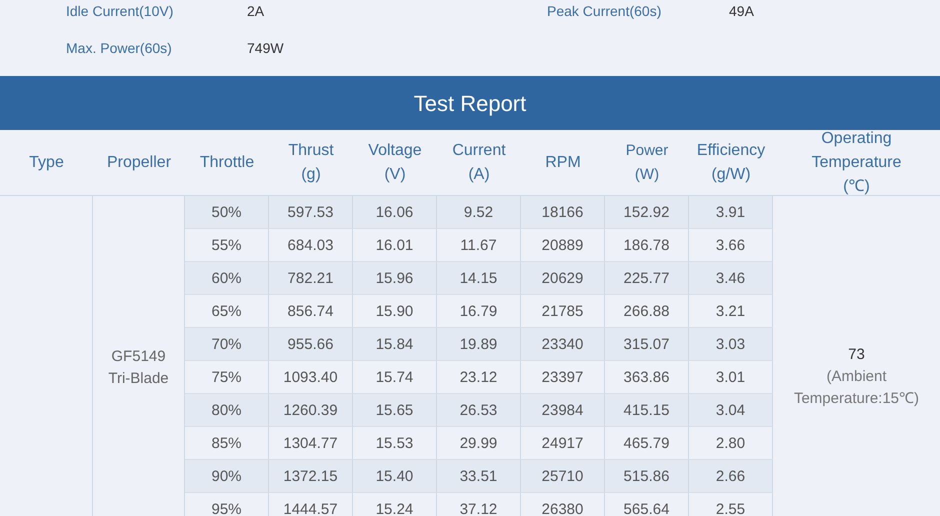 The height and width of the screenshot is (516, 940). What do you see at coordinates (227, 212) in the screenshot?
I see `table-cell: 50%` at bounding box center [227, 212].